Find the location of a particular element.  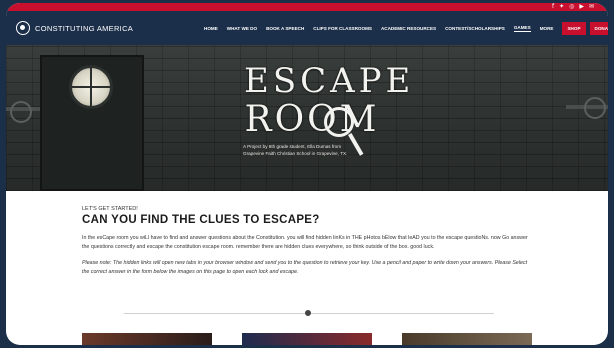

hero-title-escape: ESCAPE is located at coordinates (329, 81).